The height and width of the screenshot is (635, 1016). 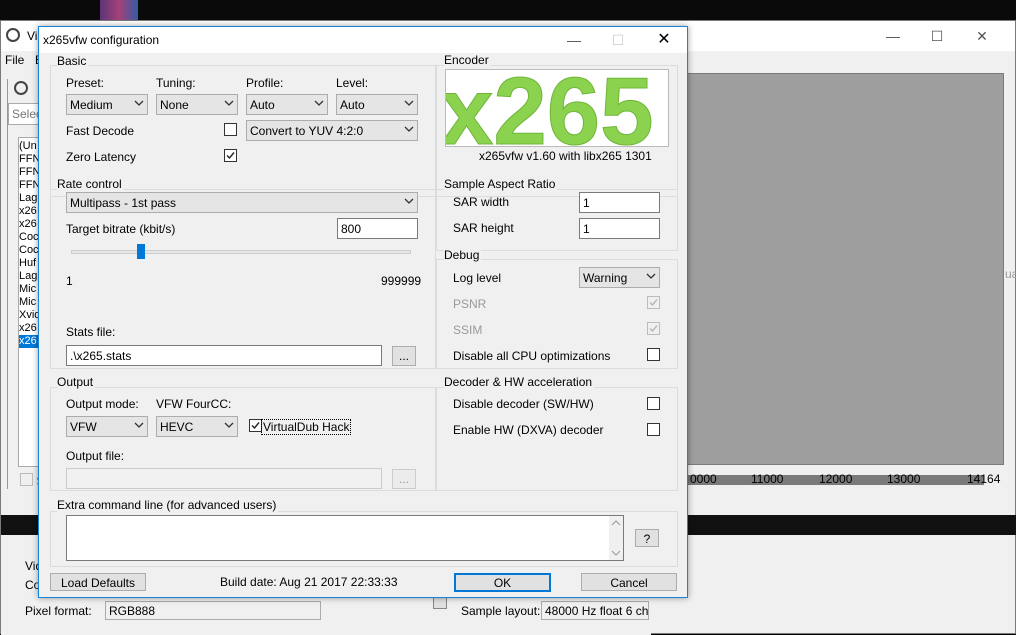 I want to click on x265-logo: x265, so click(x=557, y=108).